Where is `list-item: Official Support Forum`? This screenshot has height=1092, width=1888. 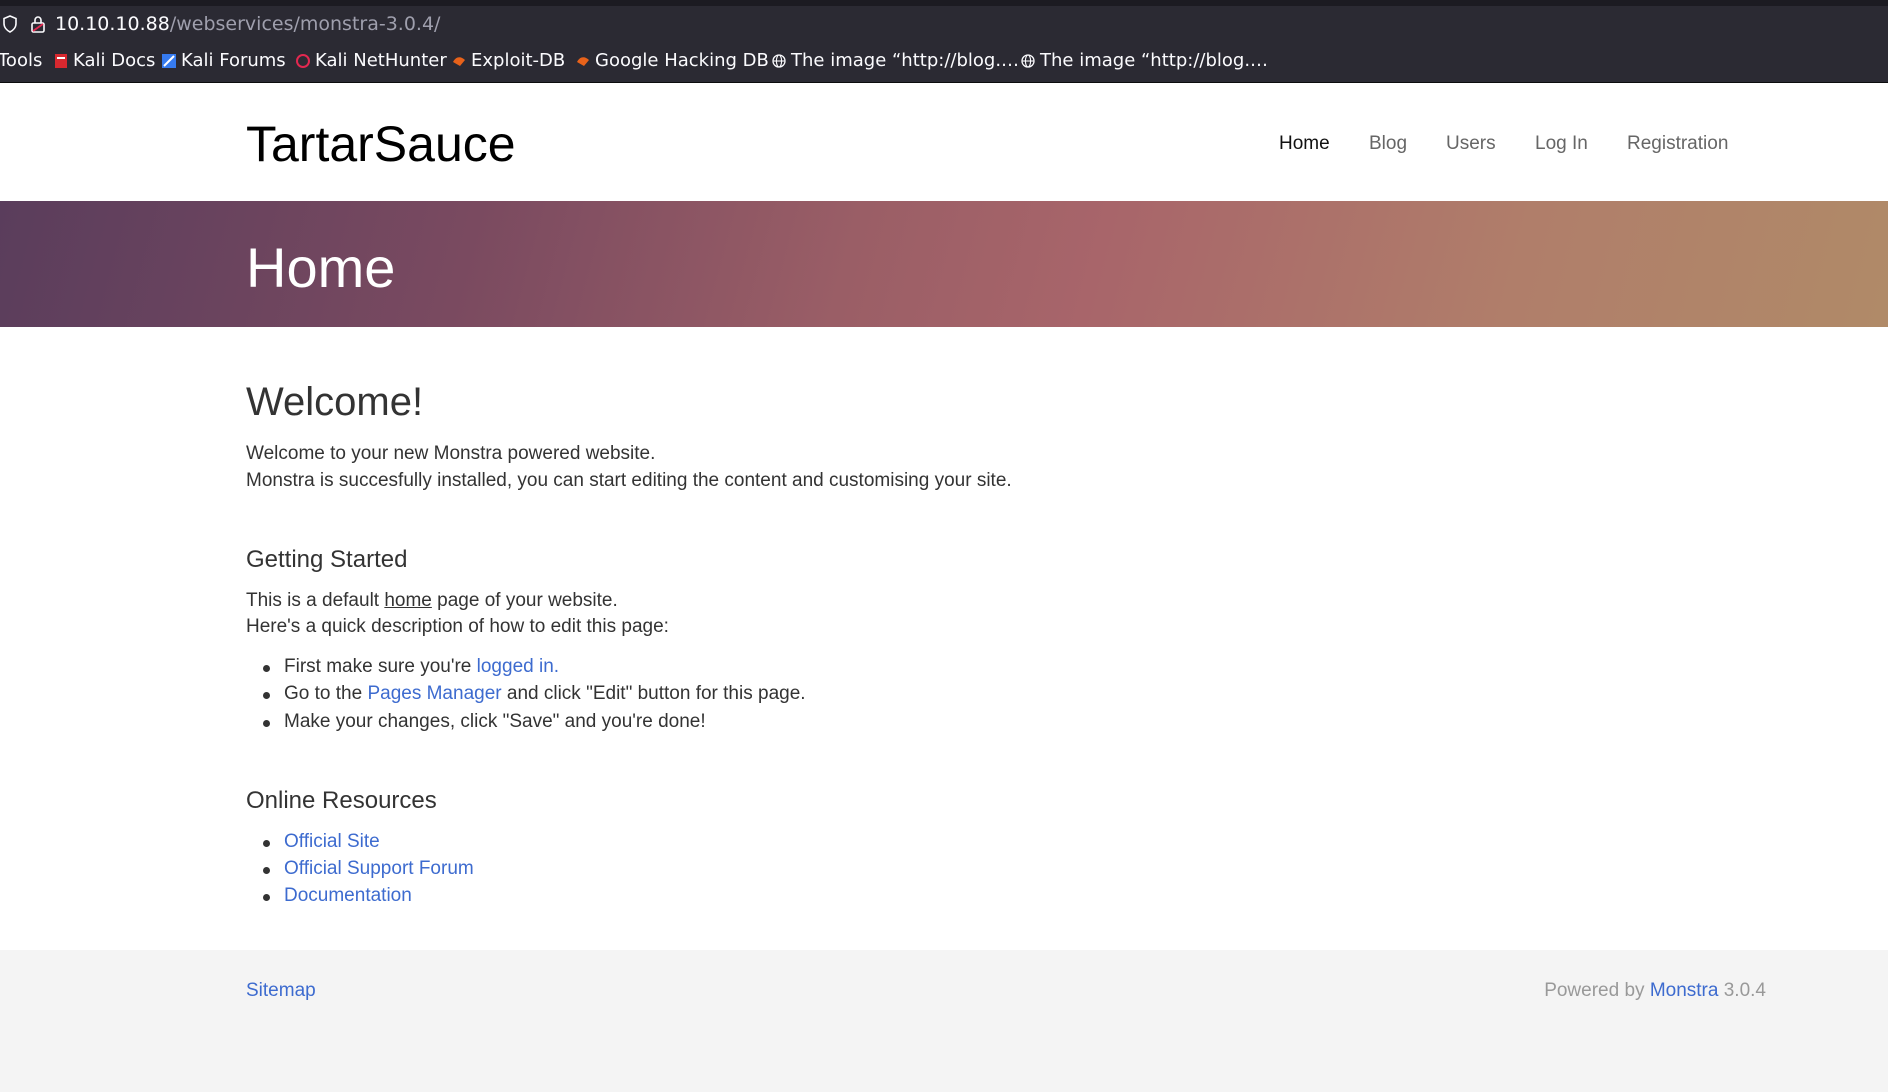
list-item: Official Support Forum is located at coordinates (368, 869).